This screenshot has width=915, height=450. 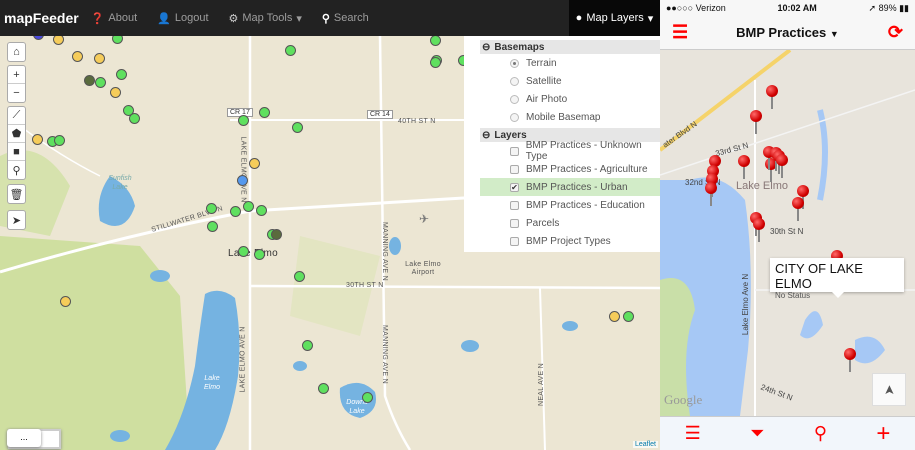 I want to click on draw-line-icon: ⟋, so click(x=16, y=116).